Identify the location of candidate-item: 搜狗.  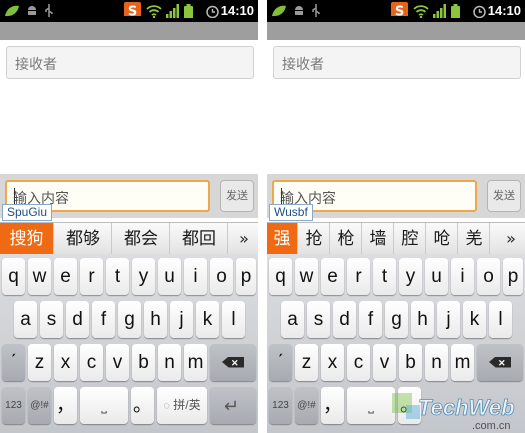
(27, 239).